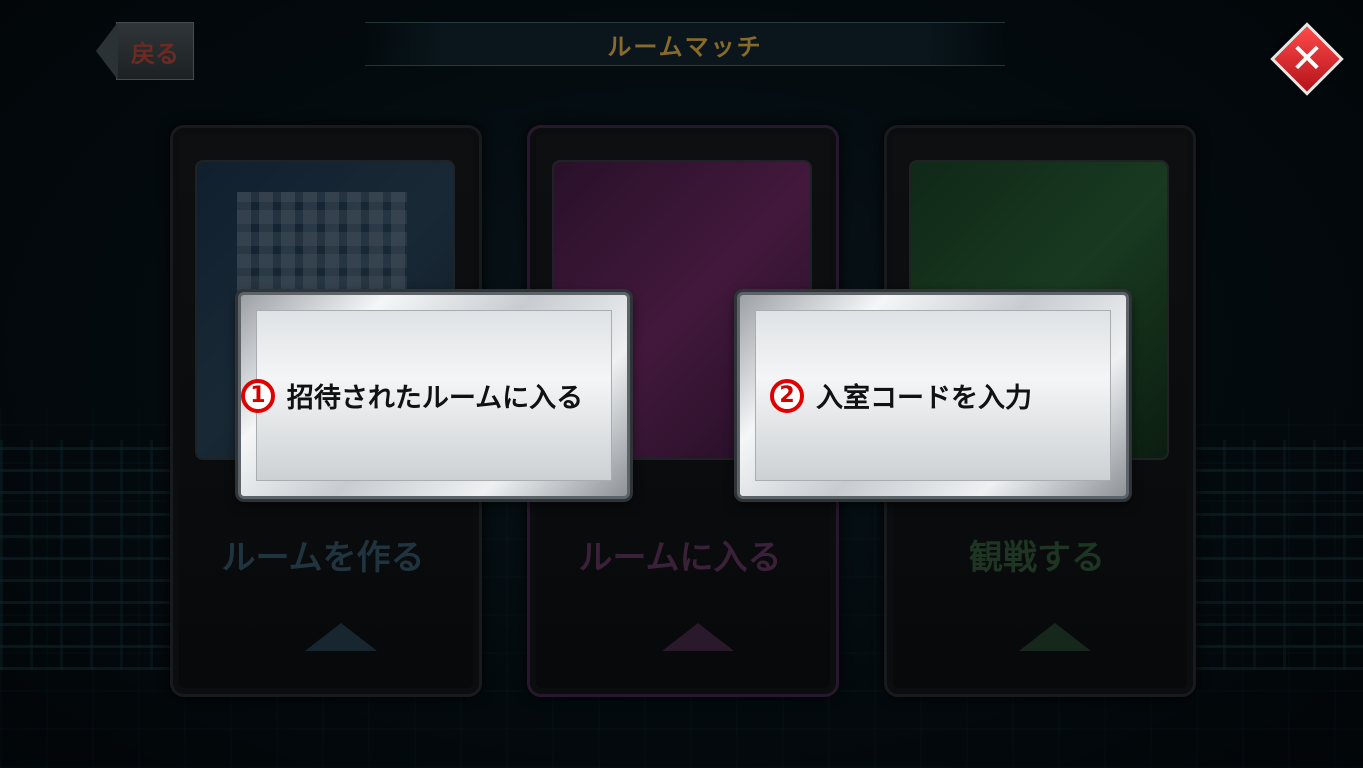  I want to click on enter-room-code-button: 2 入室コードを入力, so click(933, 395).